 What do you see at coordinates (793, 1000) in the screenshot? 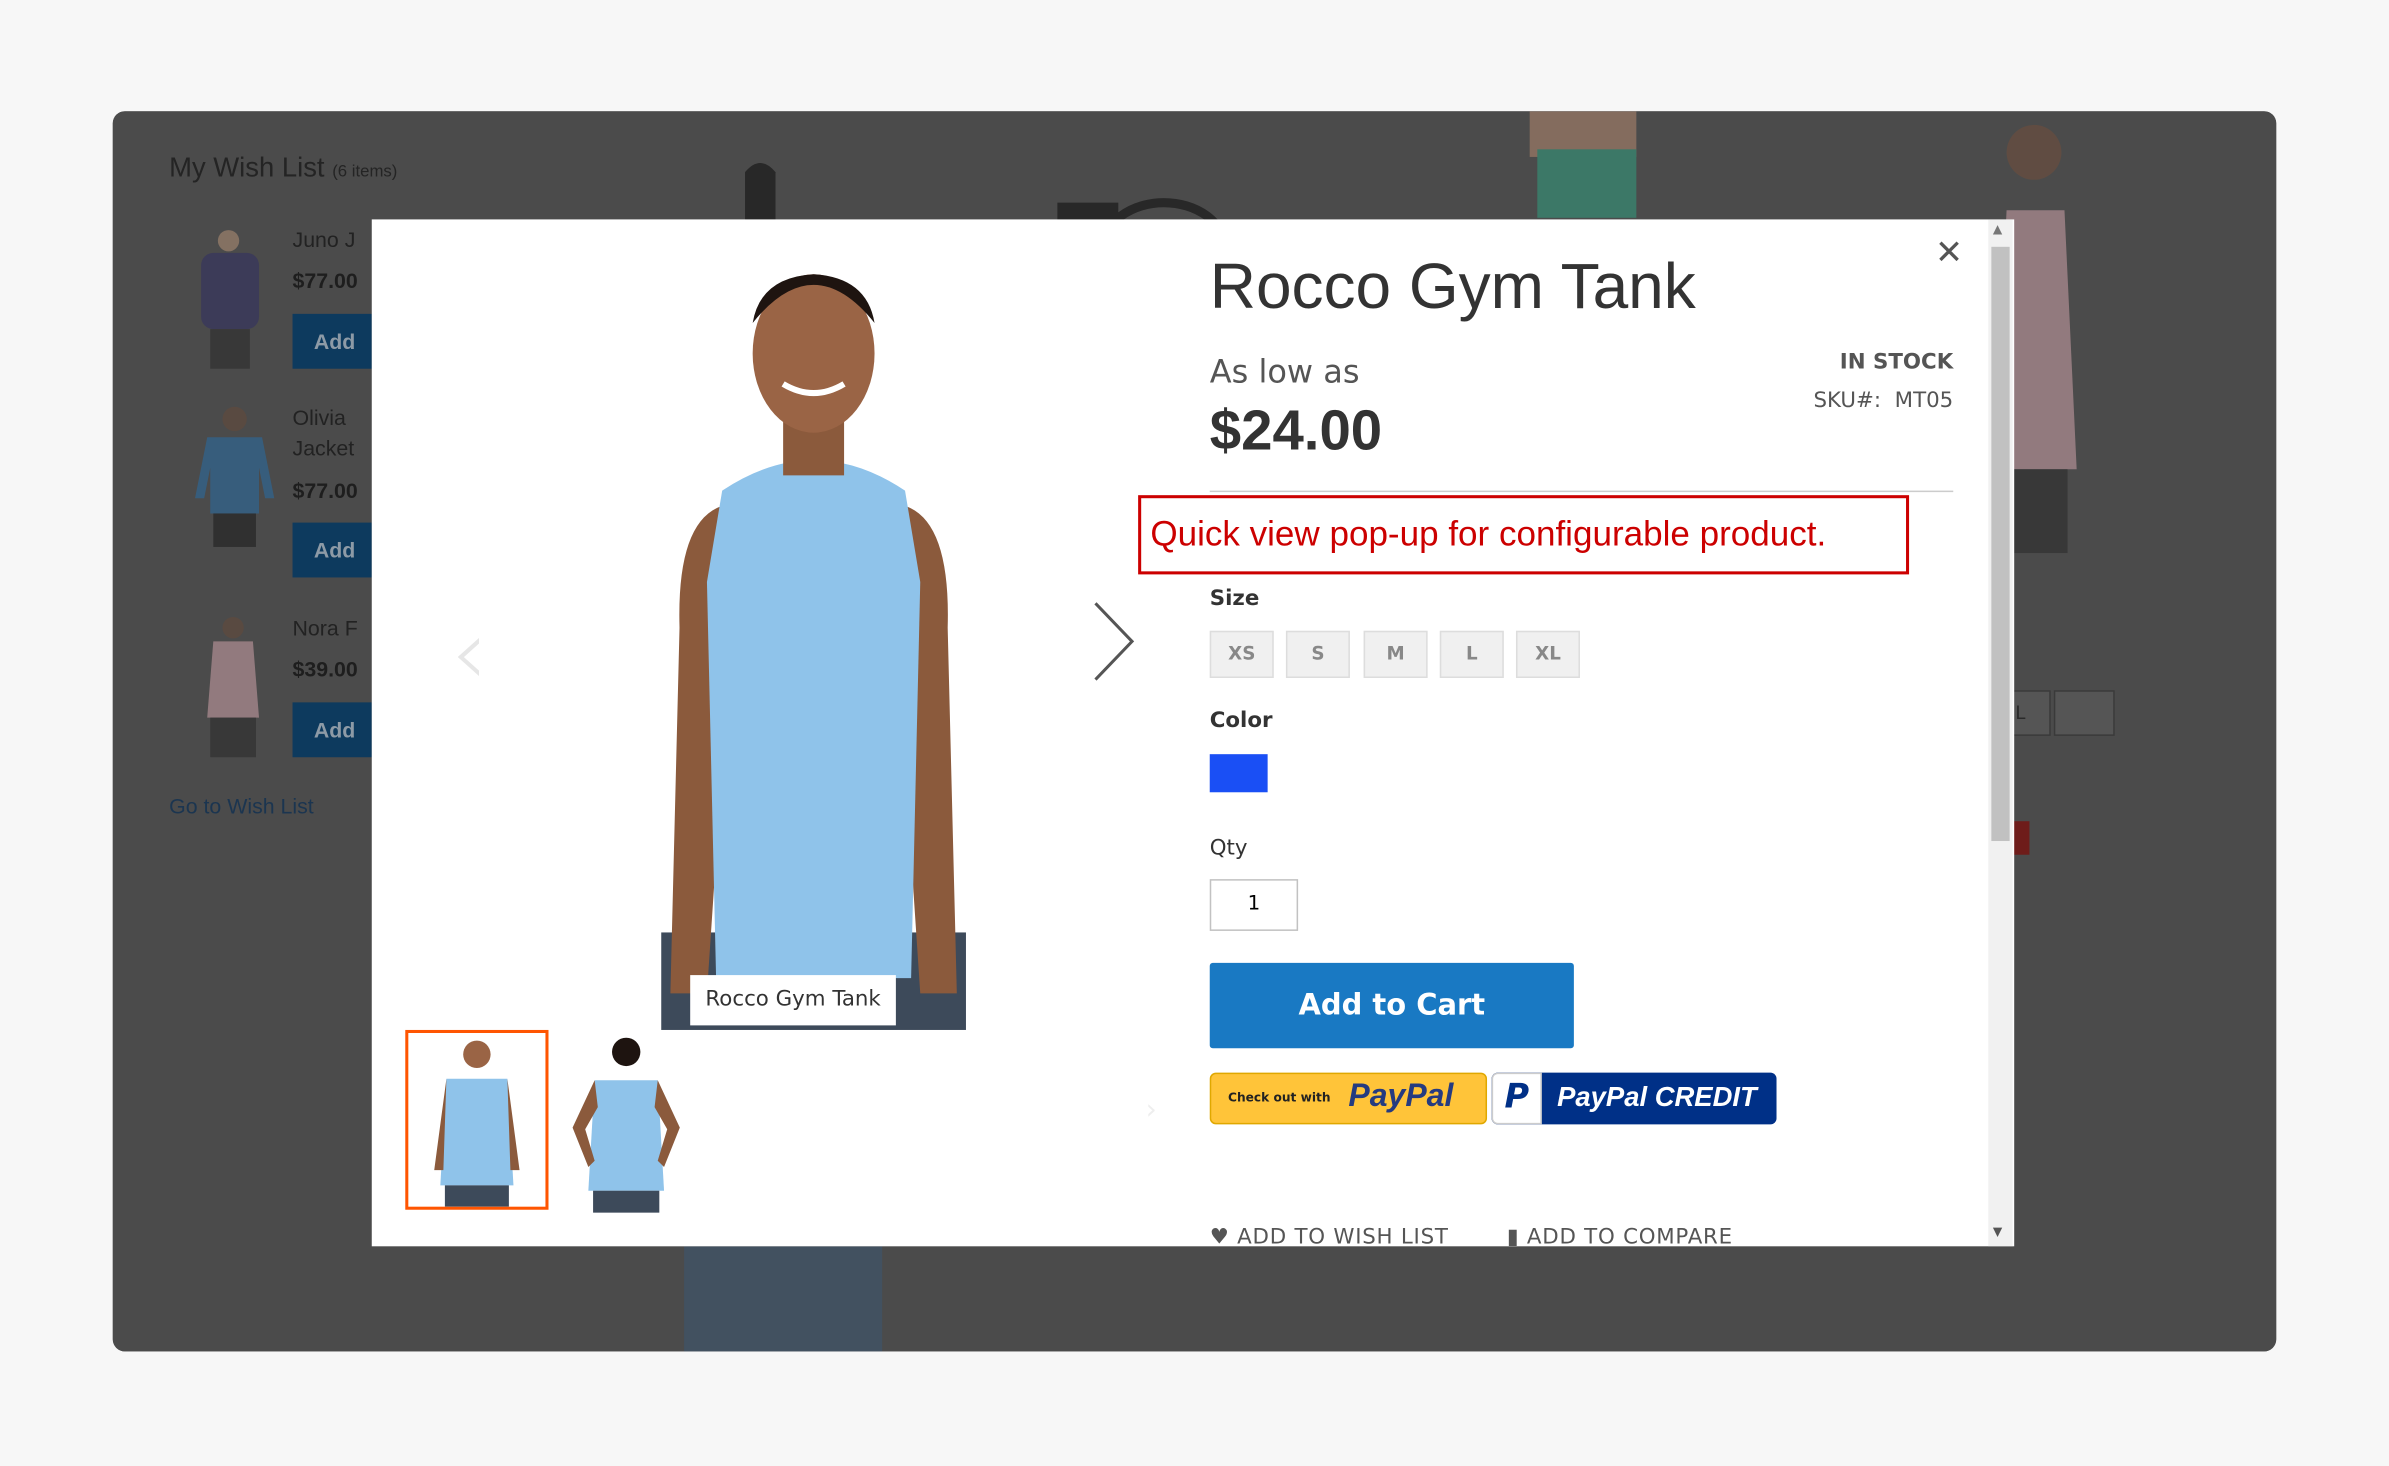
I see `image-caption: Rocco Gym Tank` at bounding box center [793, 1000].